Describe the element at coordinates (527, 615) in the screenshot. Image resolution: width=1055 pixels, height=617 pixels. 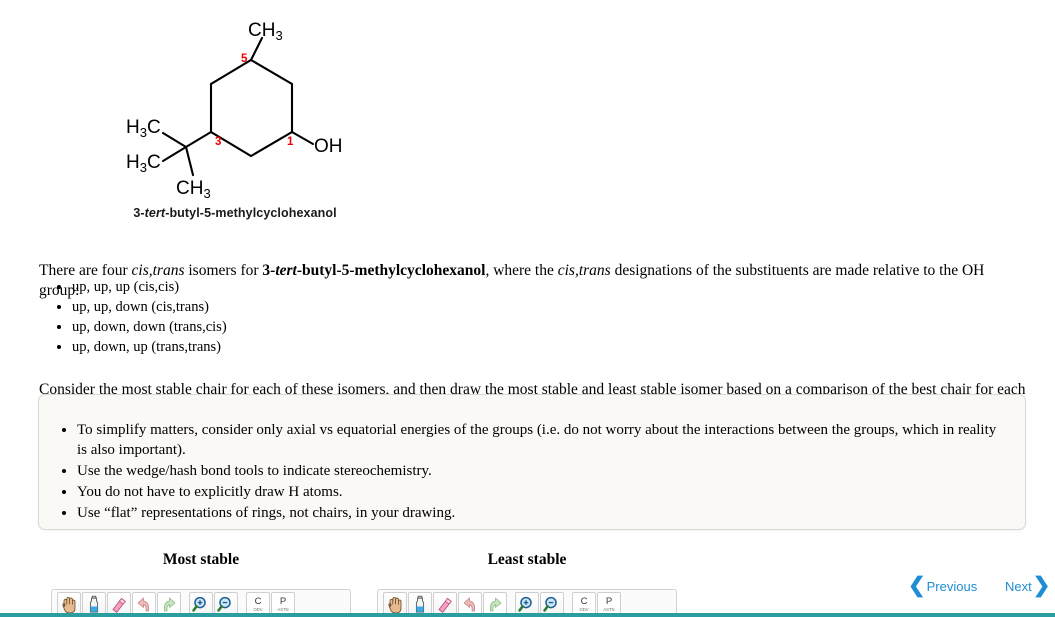
I see `bottom-accent-bar` at that location.